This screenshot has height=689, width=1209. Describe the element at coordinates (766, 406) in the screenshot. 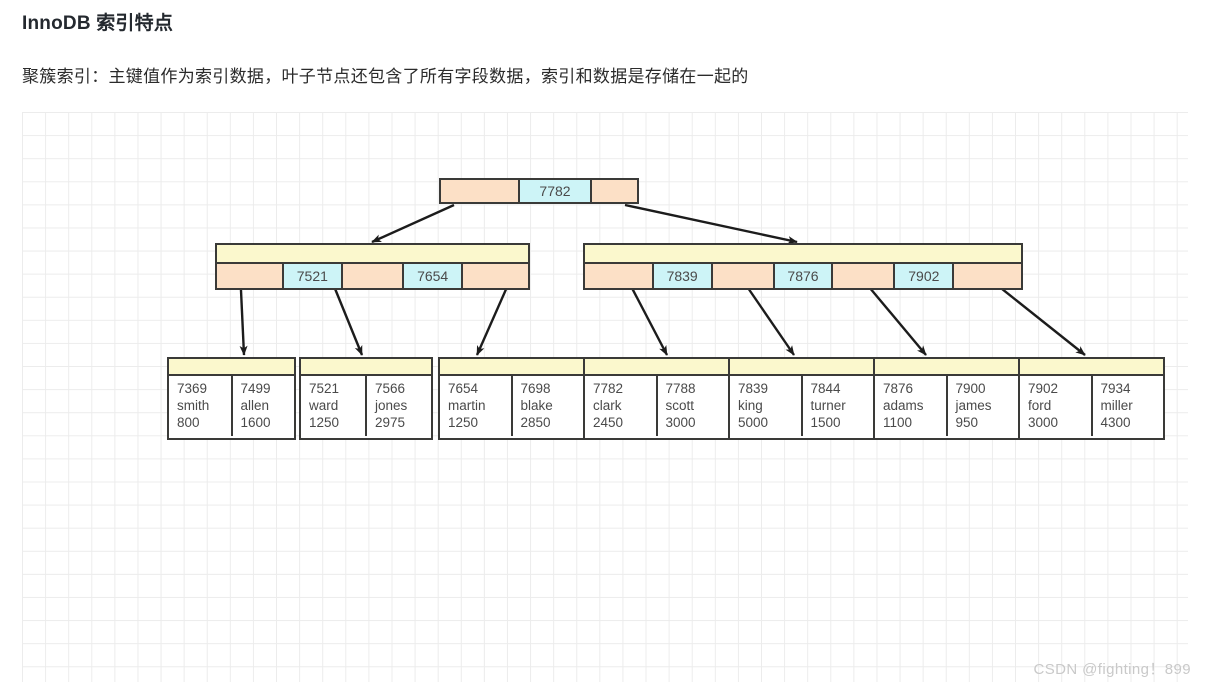

I see `leaf-record-cell: 7839 king 5000` at that location.